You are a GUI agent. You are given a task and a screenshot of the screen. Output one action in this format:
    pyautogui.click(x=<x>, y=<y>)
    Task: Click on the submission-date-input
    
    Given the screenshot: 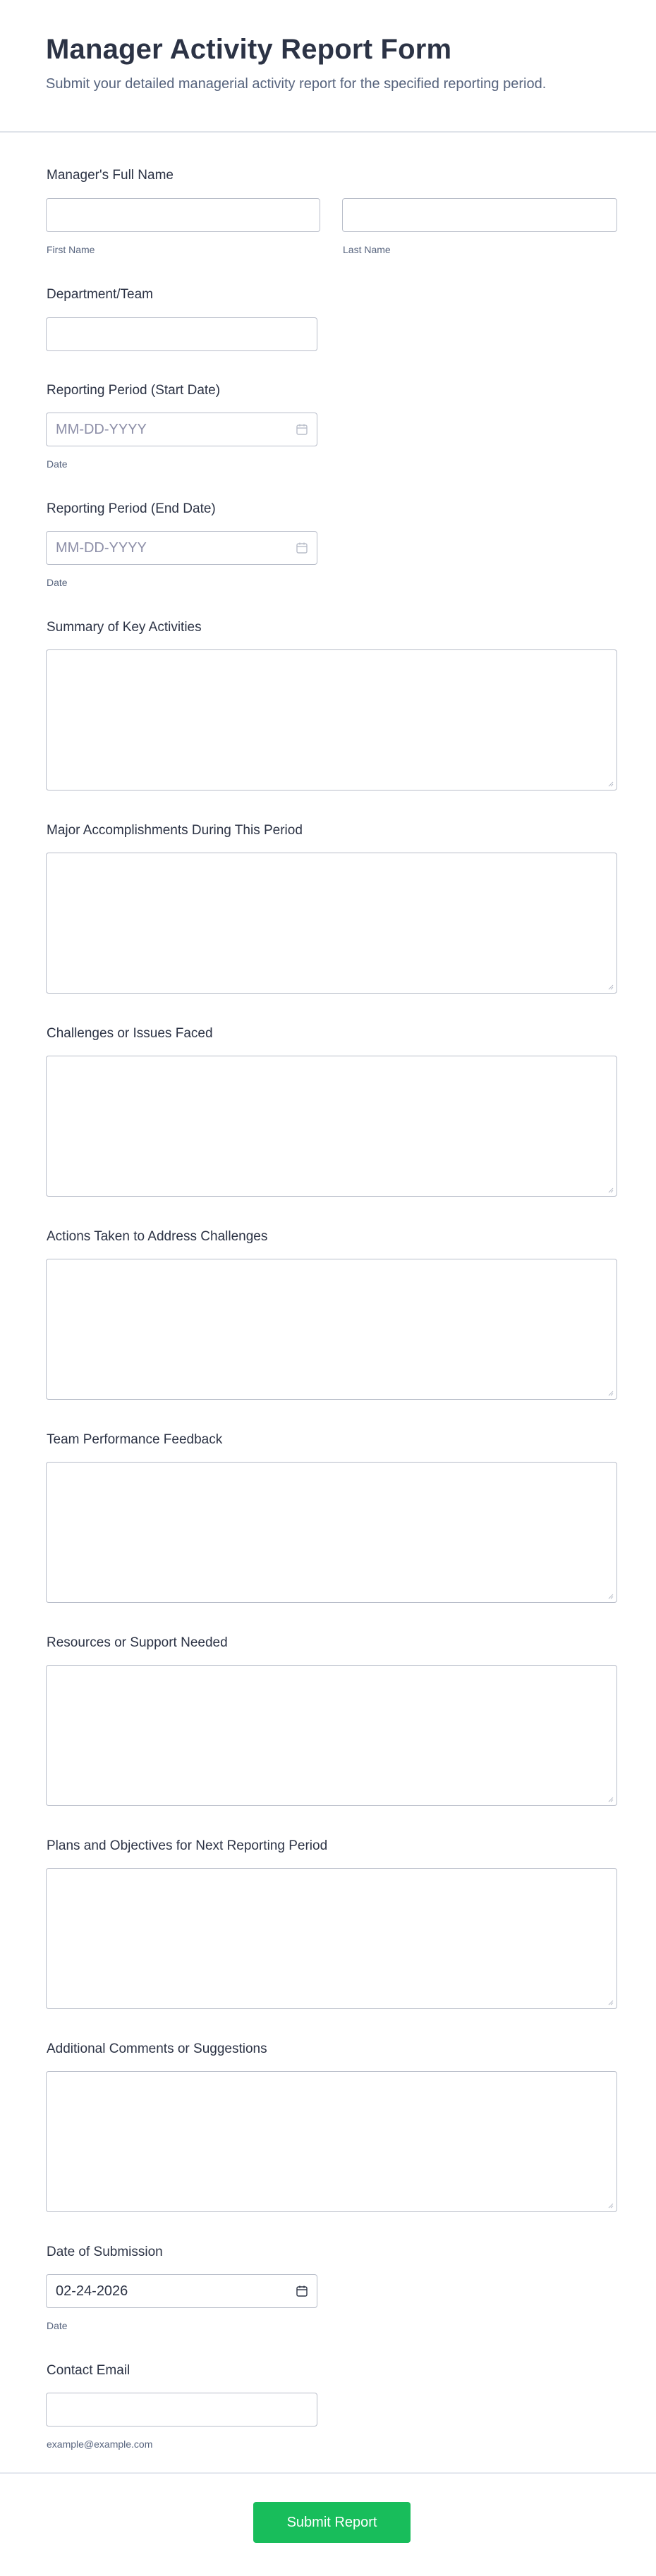 What is the action you would take?
    pyautogui.click(x=181, y=2291)
    